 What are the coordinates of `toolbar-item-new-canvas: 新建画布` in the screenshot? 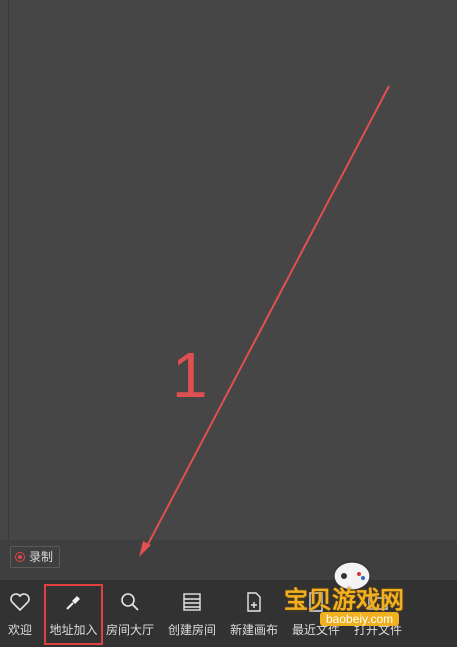 It's located at (254, 613).